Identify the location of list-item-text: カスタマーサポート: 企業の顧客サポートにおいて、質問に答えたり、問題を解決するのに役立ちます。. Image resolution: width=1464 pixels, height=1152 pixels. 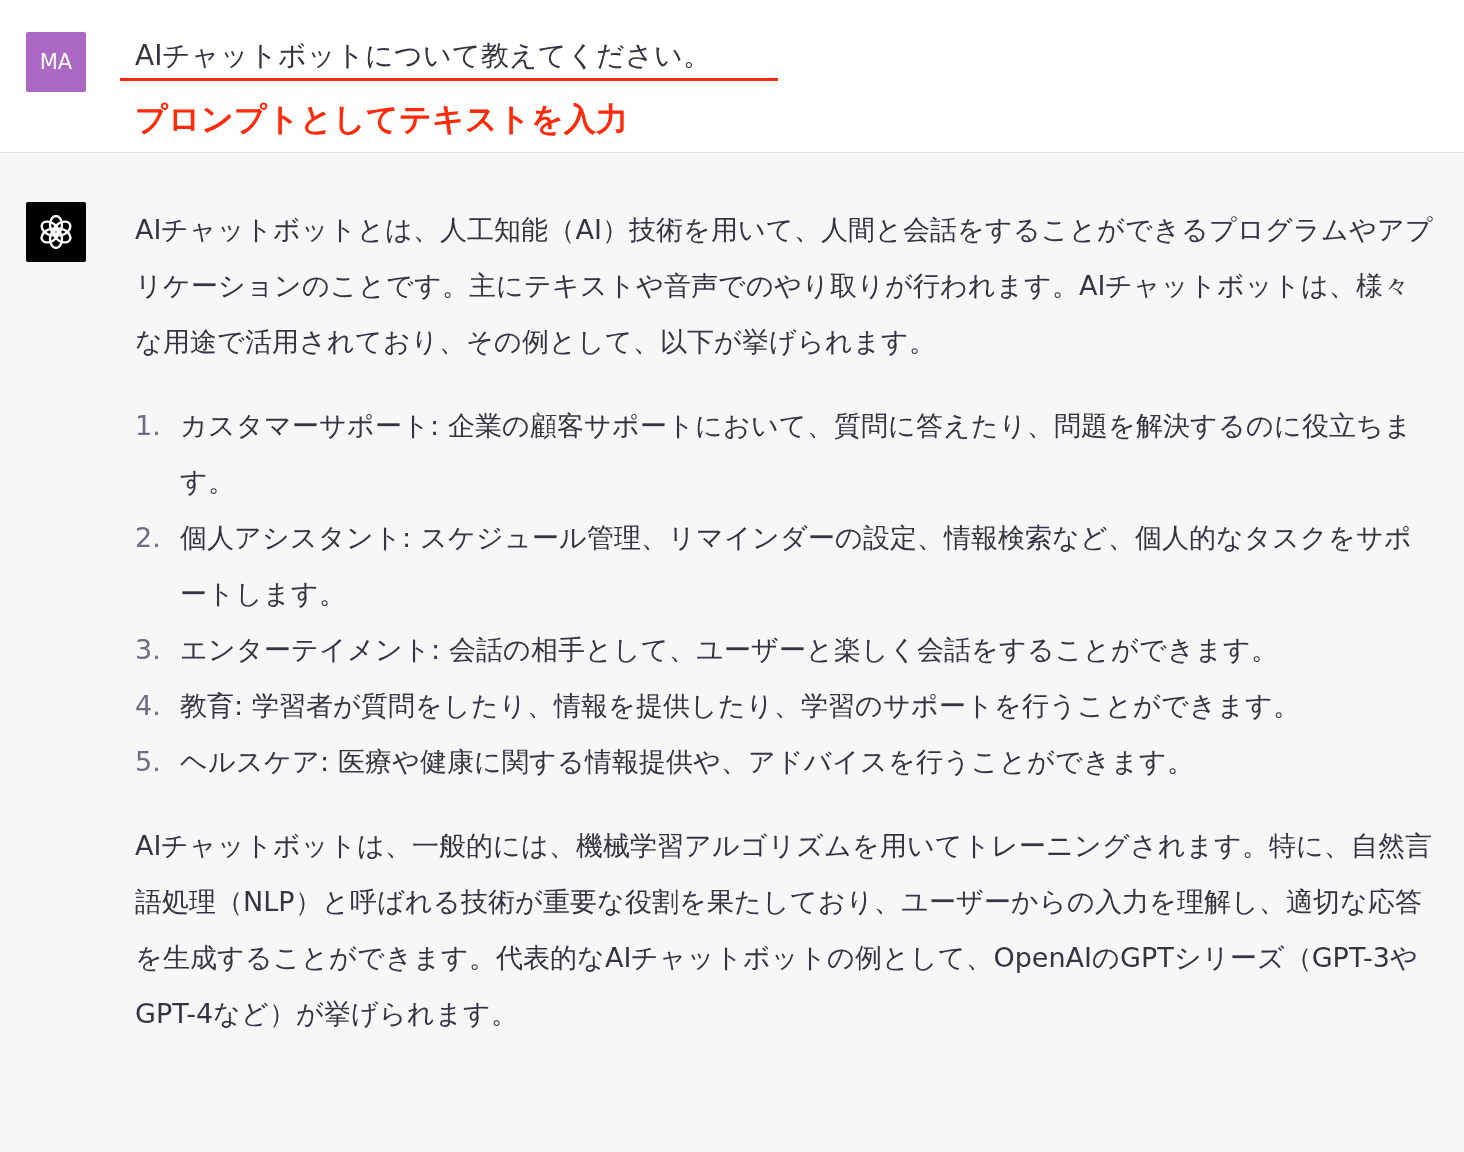
(796, 454).